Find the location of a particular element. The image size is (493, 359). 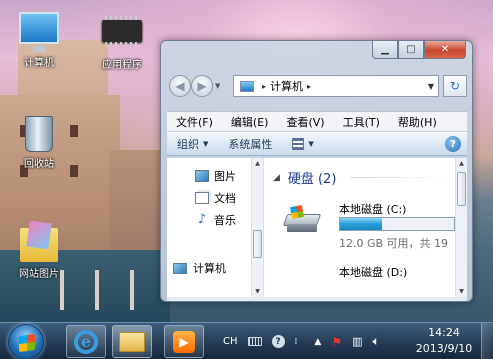

breadcrumb-computer: 计算机 is located at coordinates (286, 86).